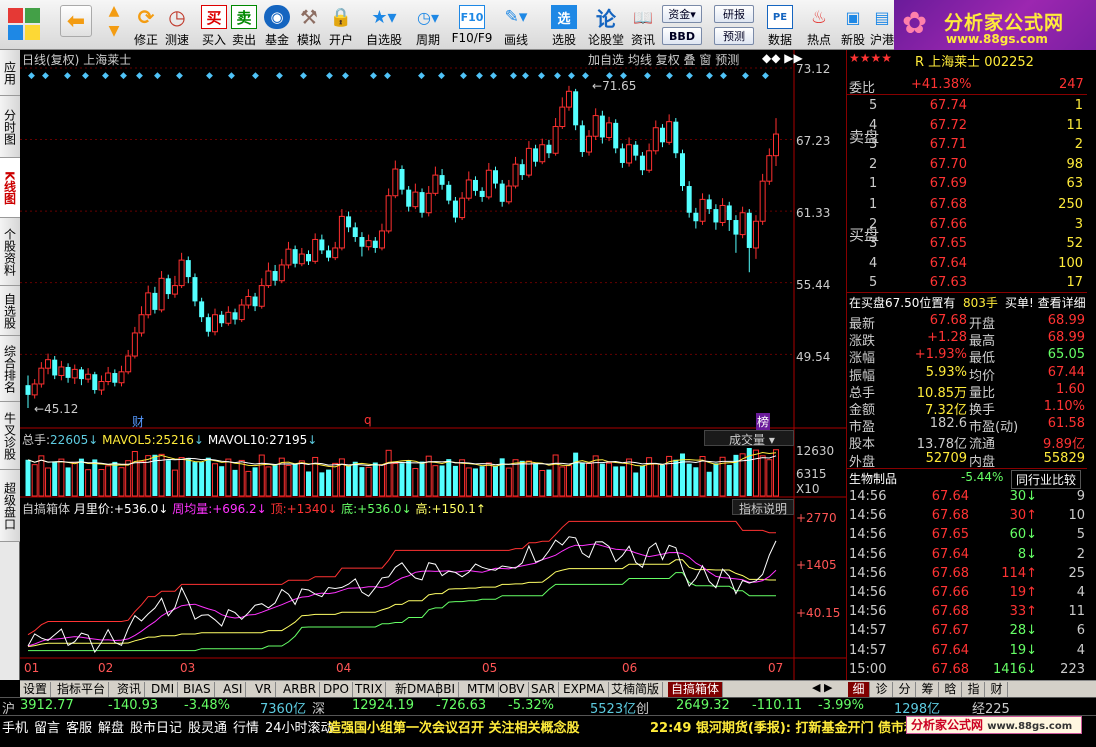 The height and width of the screenshot is (747, 1096). I want to click on position-detail-link: 买单! 查看详细, so click(1045, 302).